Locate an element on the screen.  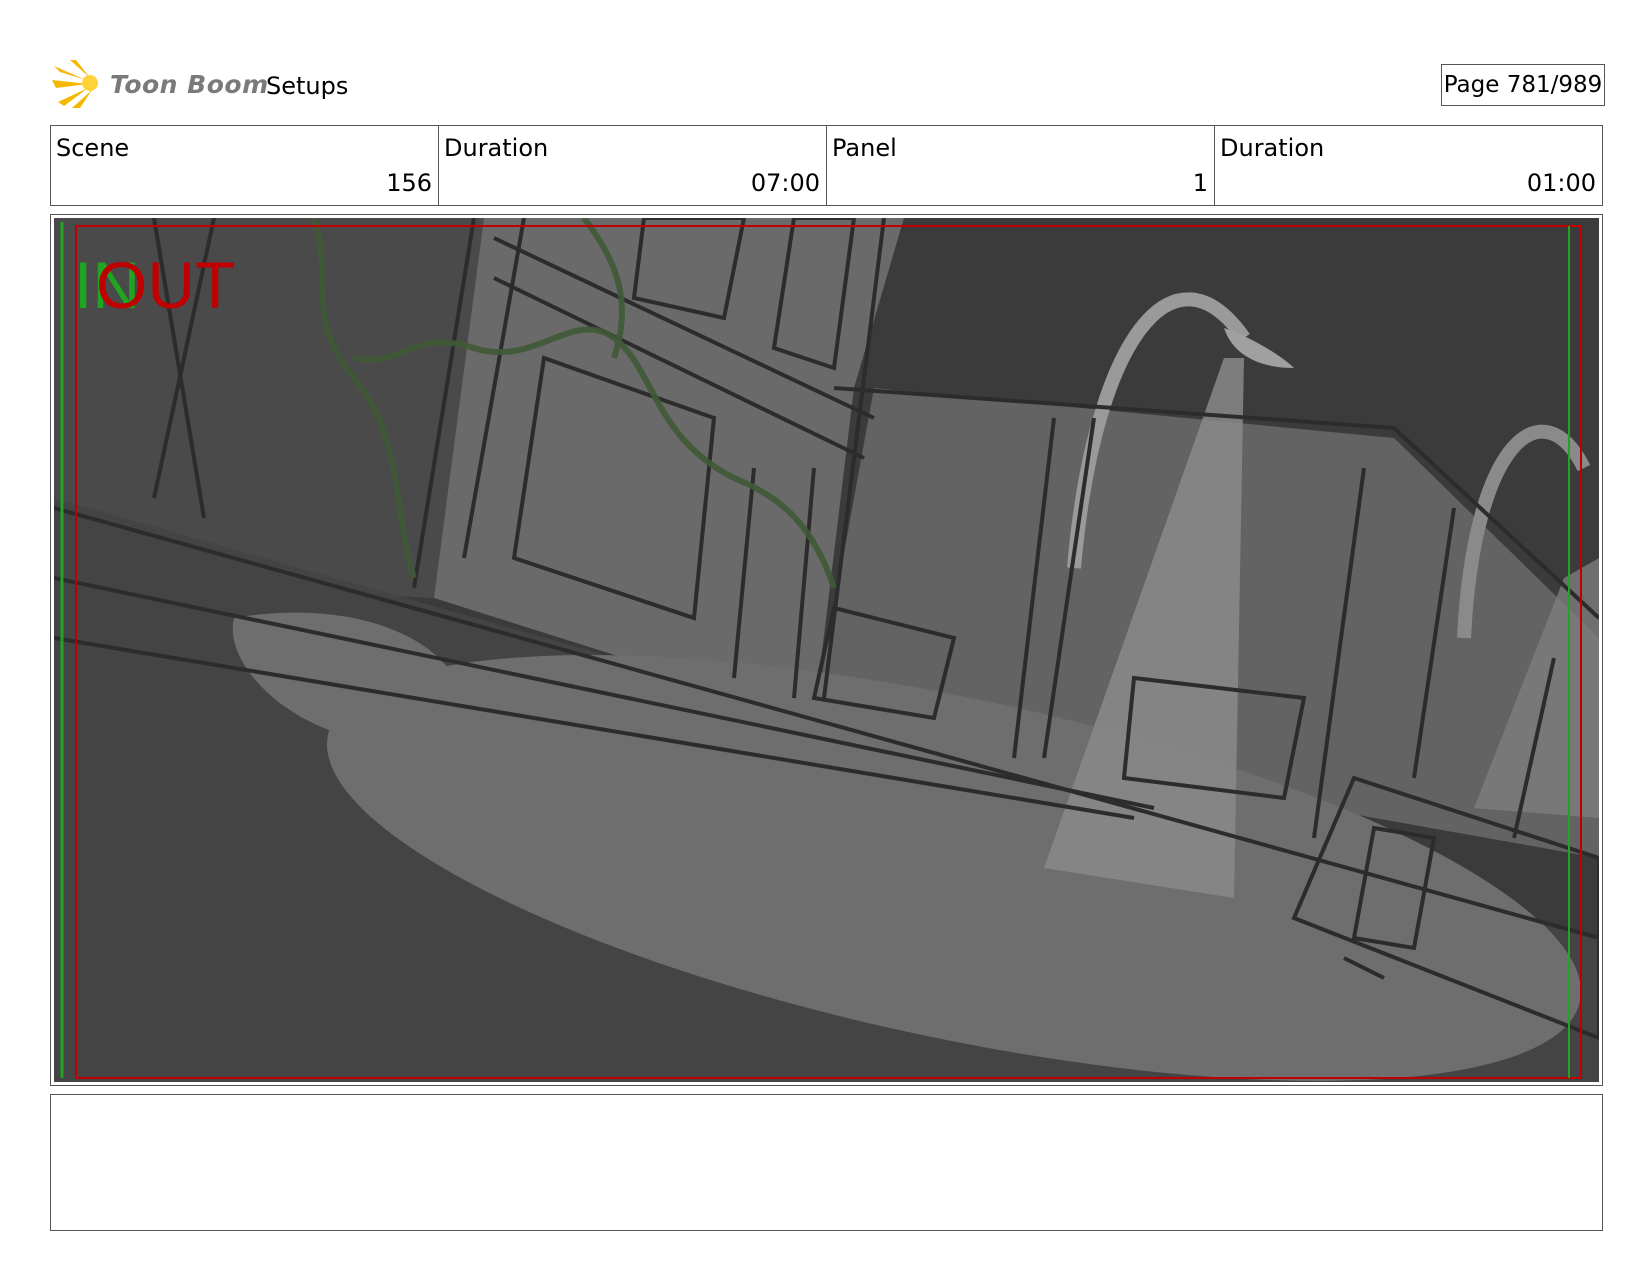
scene-duration-label: Duration is located at coordinates (496, 148).